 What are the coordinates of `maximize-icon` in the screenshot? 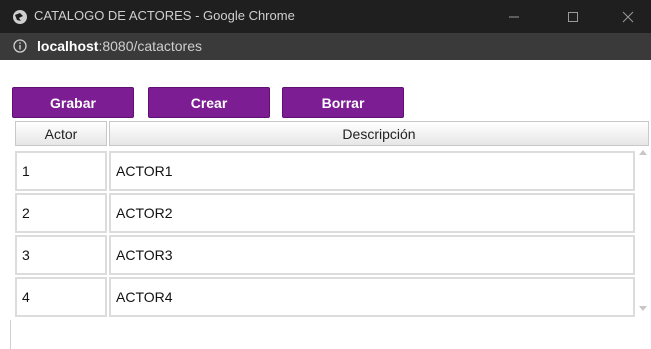 It's located at (573, 16).